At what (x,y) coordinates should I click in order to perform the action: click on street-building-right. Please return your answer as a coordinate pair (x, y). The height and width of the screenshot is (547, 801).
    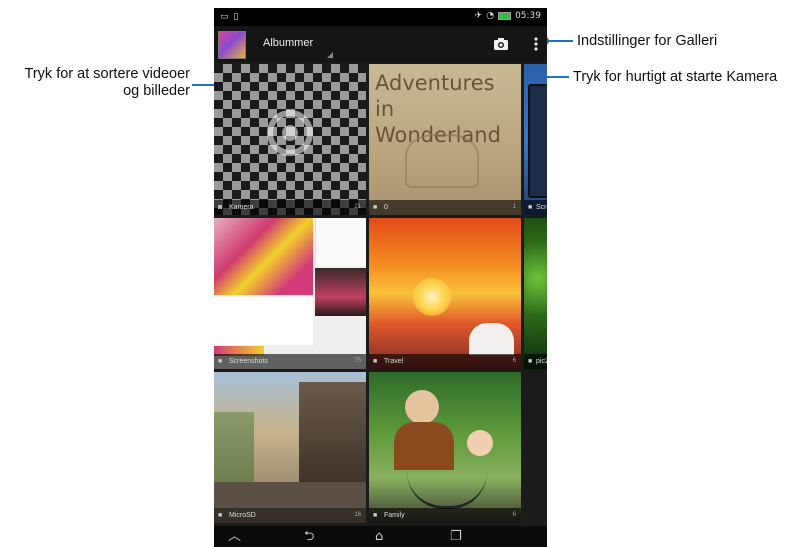
    Looking at the image, I should click on (332, 437).